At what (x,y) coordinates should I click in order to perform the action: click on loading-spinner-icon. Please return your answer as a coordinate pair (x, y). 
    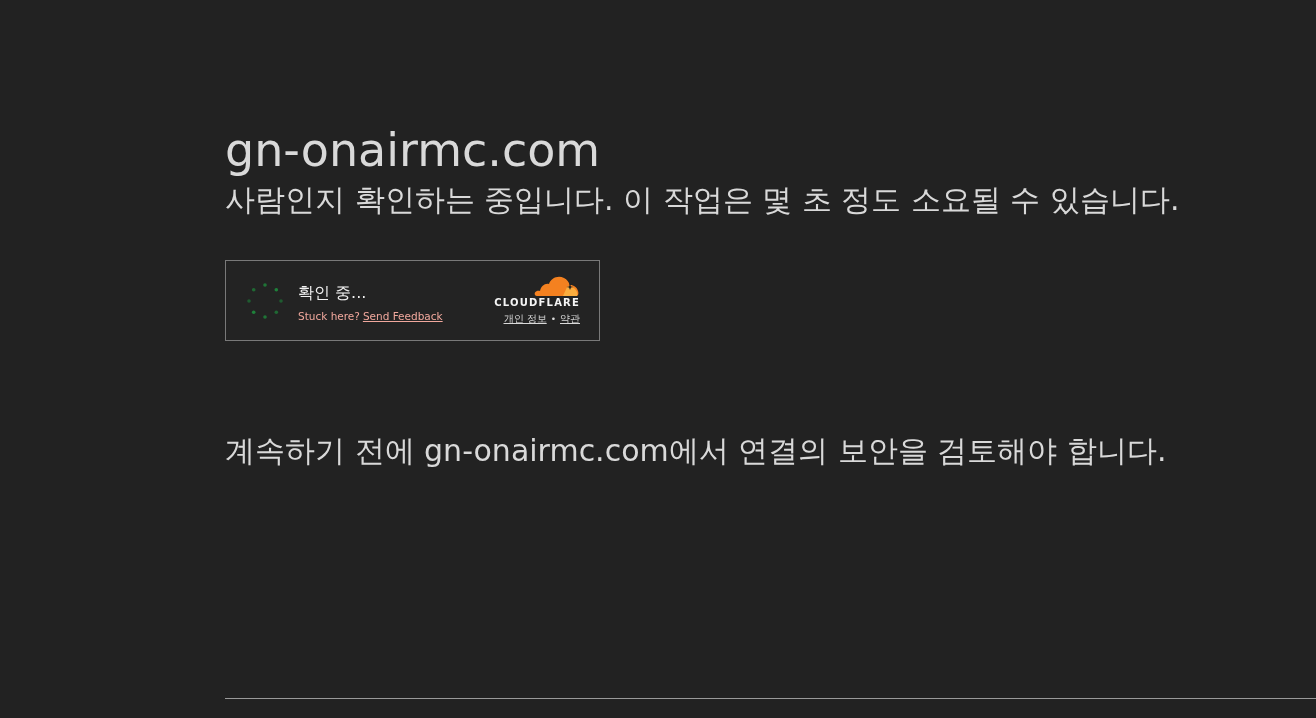
    Looking at the image, I should click on (265, 300).